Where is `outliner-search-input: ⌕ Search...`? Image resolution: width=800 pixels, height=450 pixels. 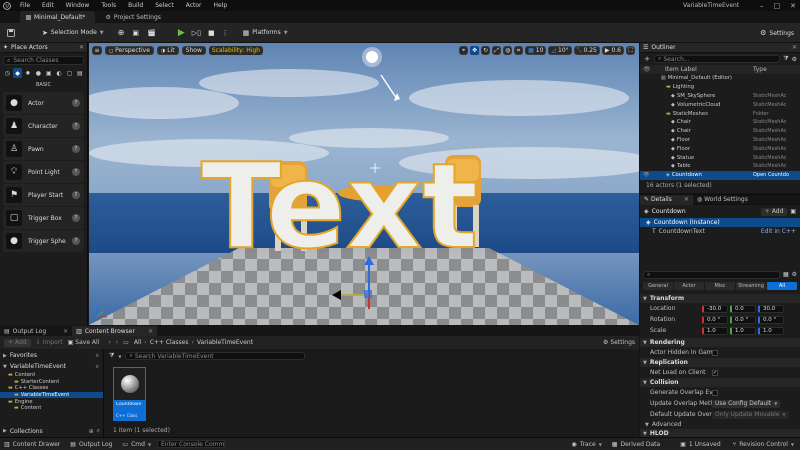
outliner-search-input: ⌕ Search... is located at coordinates (717, 59).